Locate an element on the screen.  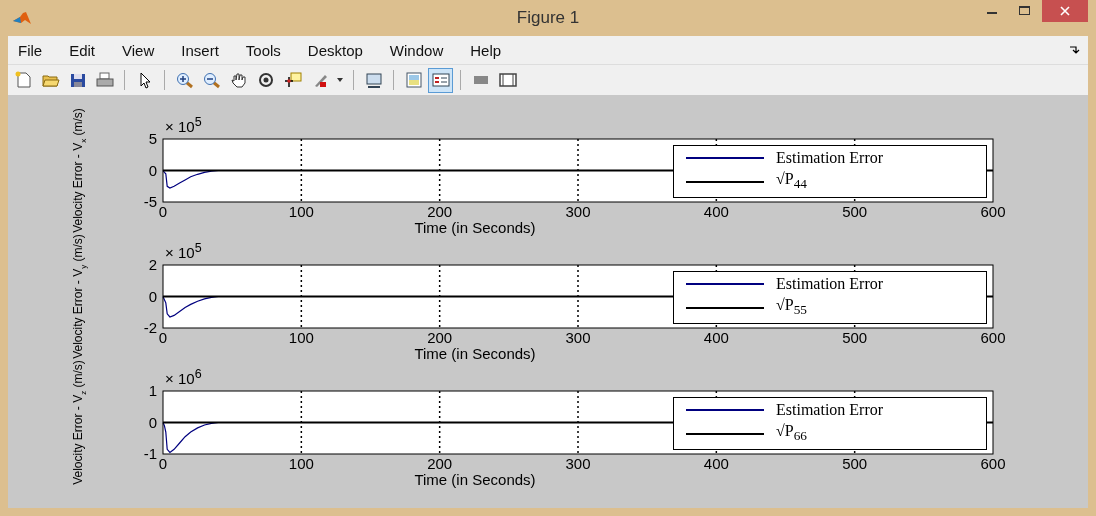
menu-item: Tools is located at coordinates (263, 50).